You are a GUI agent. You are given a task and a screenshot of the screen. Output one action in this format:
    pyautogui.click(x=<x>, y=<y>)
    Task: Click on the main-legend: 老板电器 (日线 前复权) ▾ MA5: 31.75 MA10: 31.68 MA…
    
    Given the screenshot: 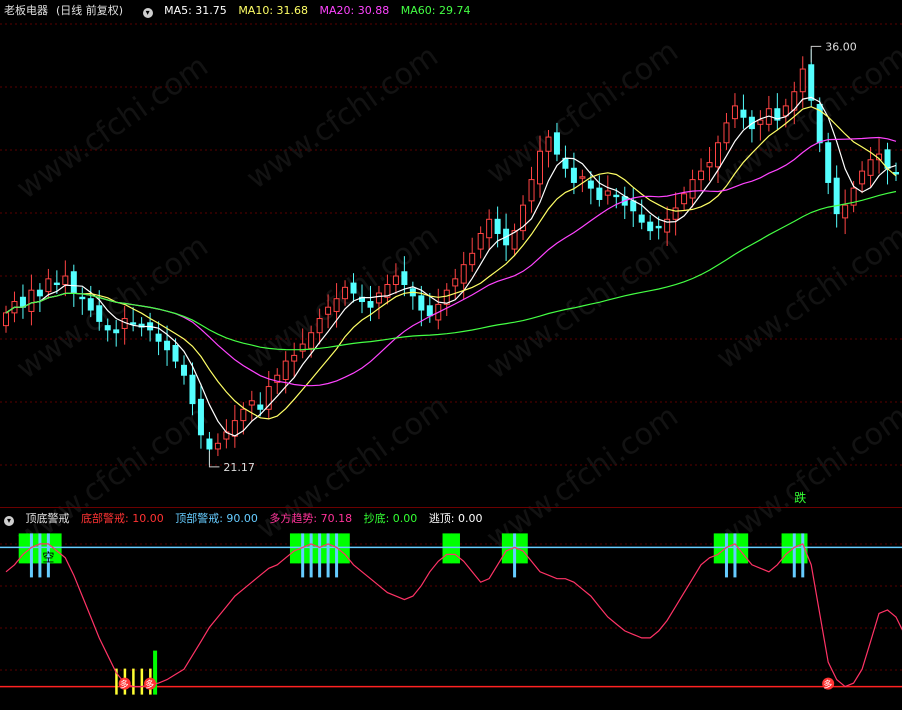 What is the action you would take?
    pyautogui.click(x=241, y=11)
    